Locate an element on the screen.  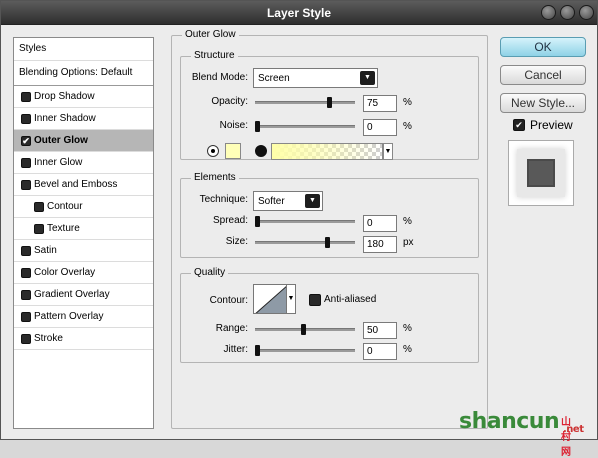
gradient-overlay-checkbox is located at coordinates (26, 295).